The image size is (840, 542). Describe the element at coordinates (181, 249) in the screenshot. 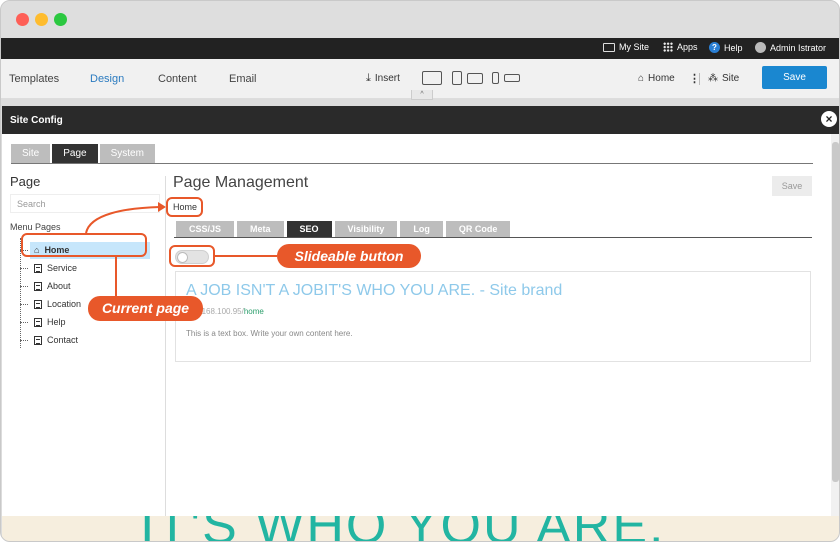

I see `annotation-arrows` at that location.